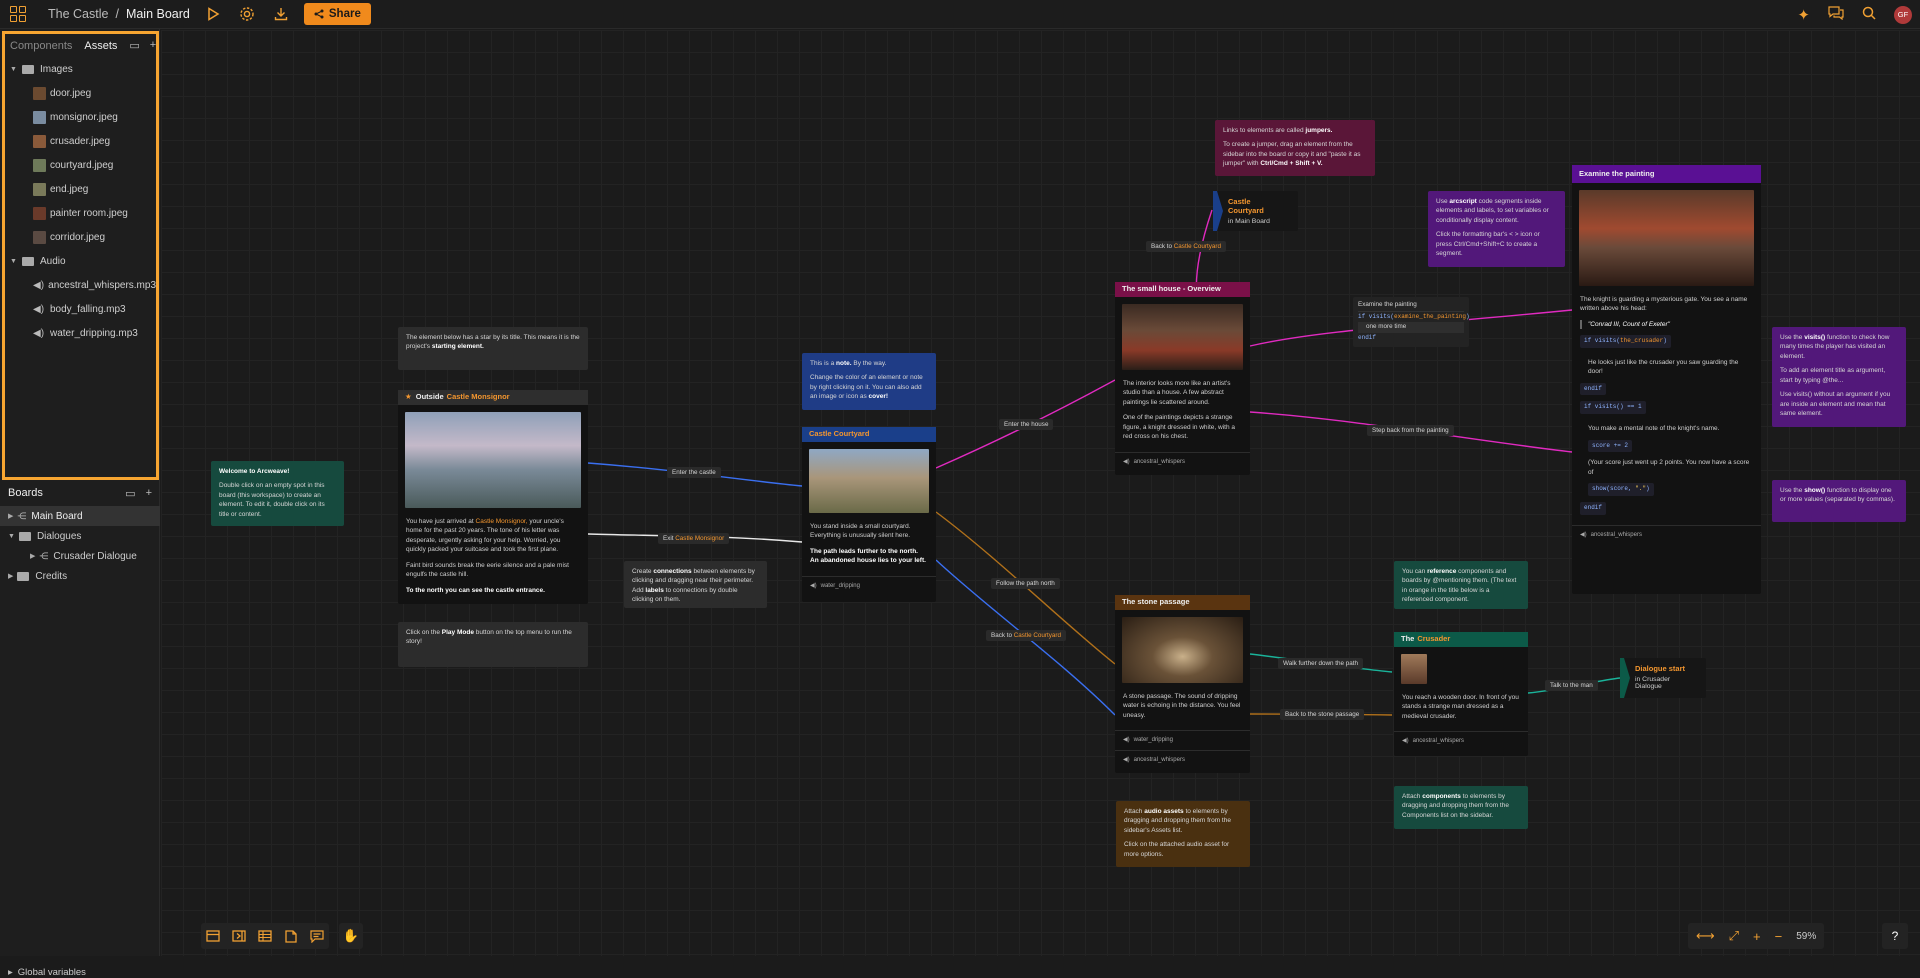 Image resolution: width=1920 pixels, height=978 pixels. Describe the element at coordinates (822, 363) in the screenshot. I see `note-text: This is a` at that location.